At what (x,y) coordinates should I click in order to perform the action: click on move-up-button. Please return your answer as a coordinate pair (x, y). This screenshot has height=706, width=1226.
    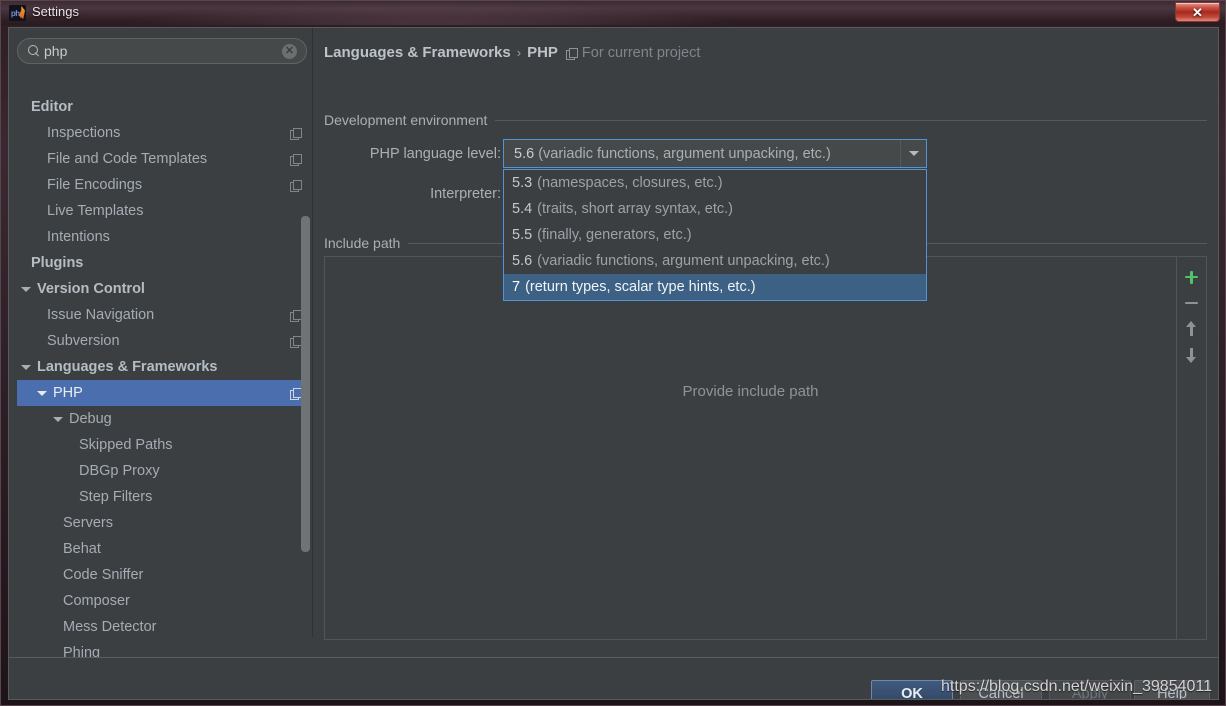
    Looking at the image, I should click on (1192, 329).